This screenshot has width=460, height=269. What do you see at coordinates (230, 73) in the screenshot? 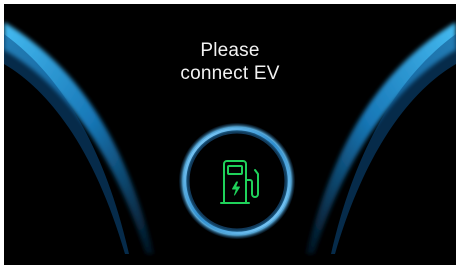
I see `prompt-line-2: connect EV` at bounding box center [230, 73].